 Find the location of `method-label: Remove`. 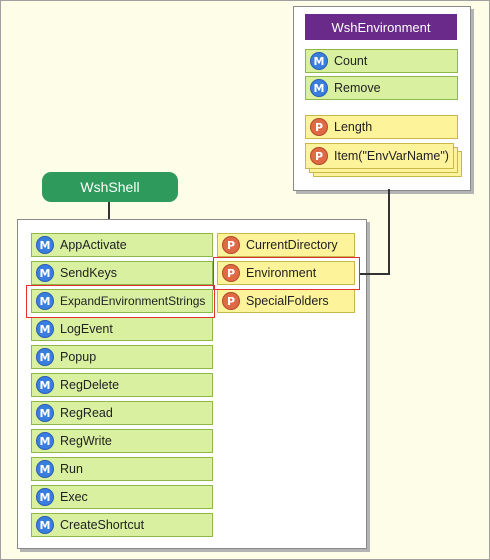

method-label: Remove is located at coordinates (357, 88).